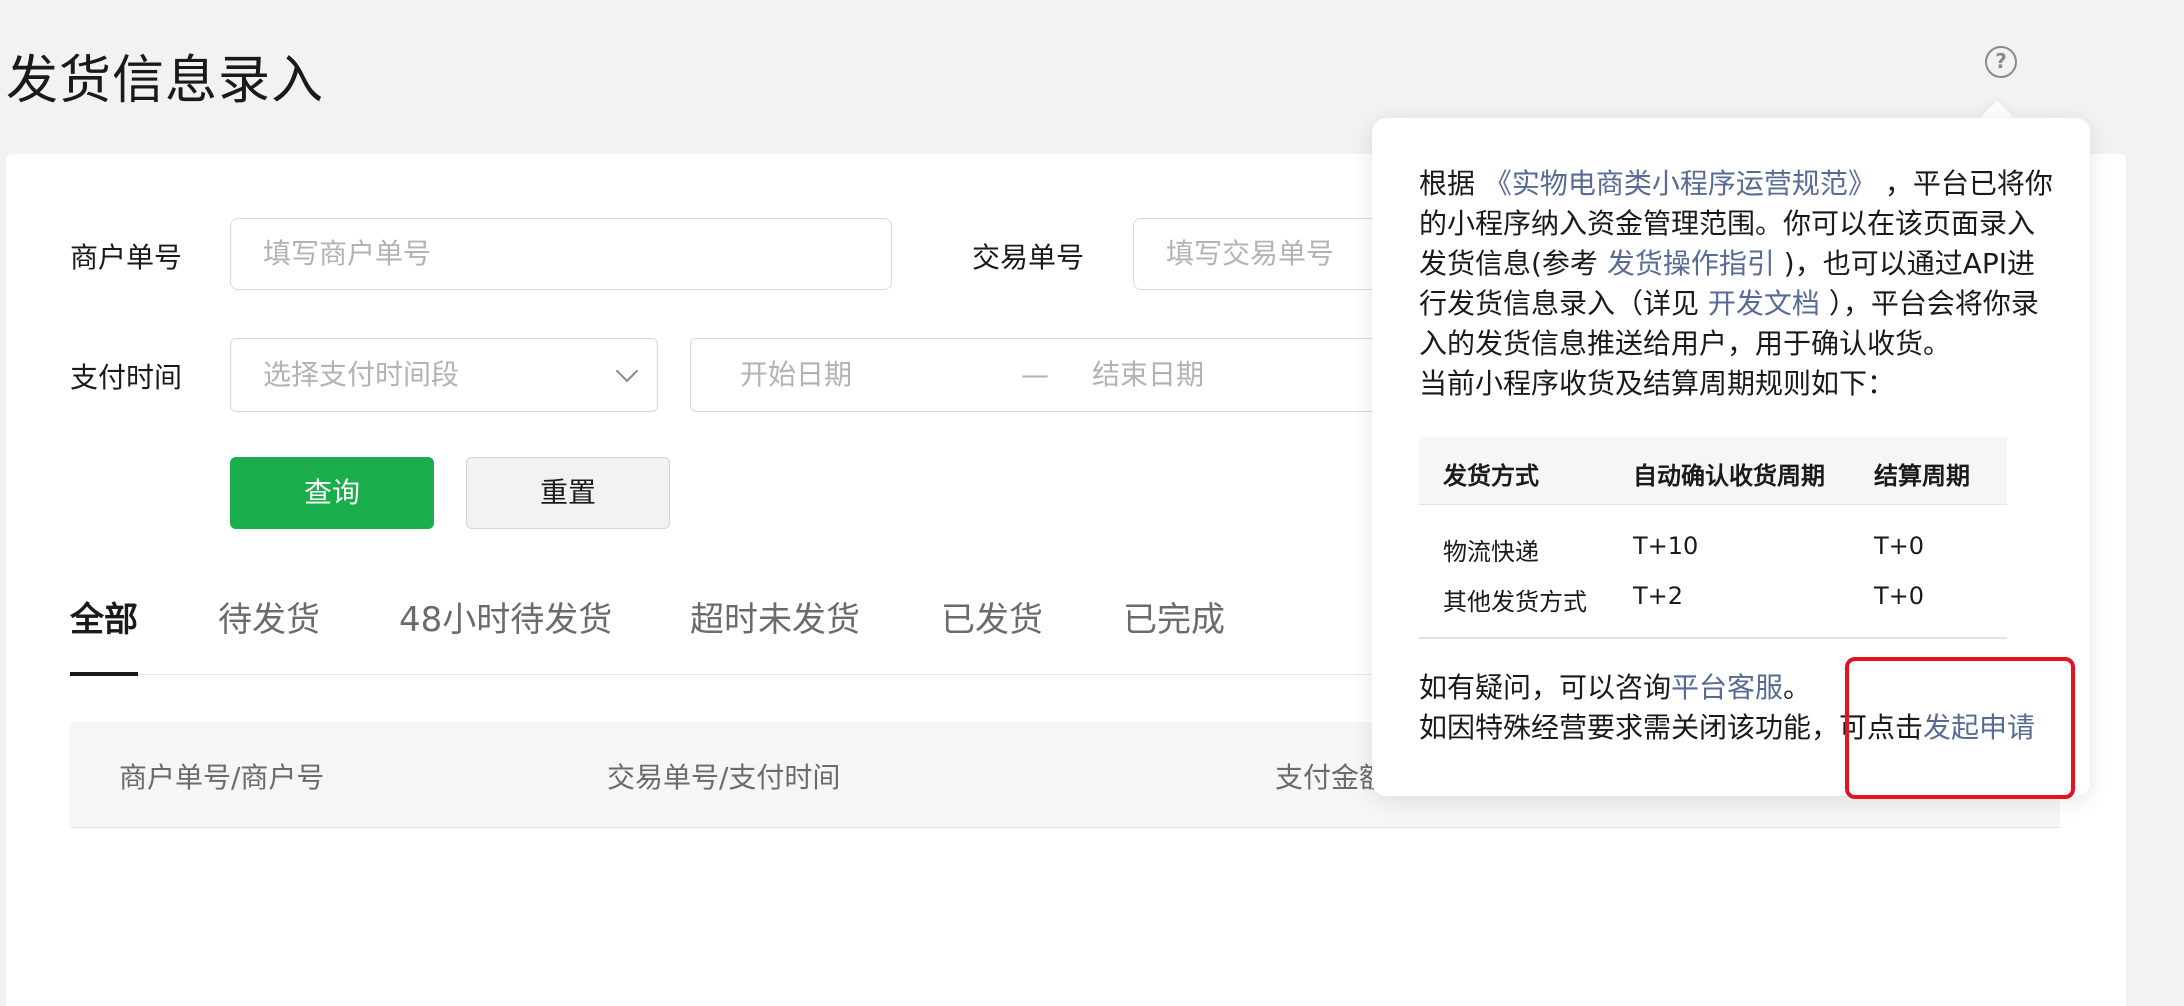  I want to click on tab-48h-pending: 48小时待发货, so click(505, 616).